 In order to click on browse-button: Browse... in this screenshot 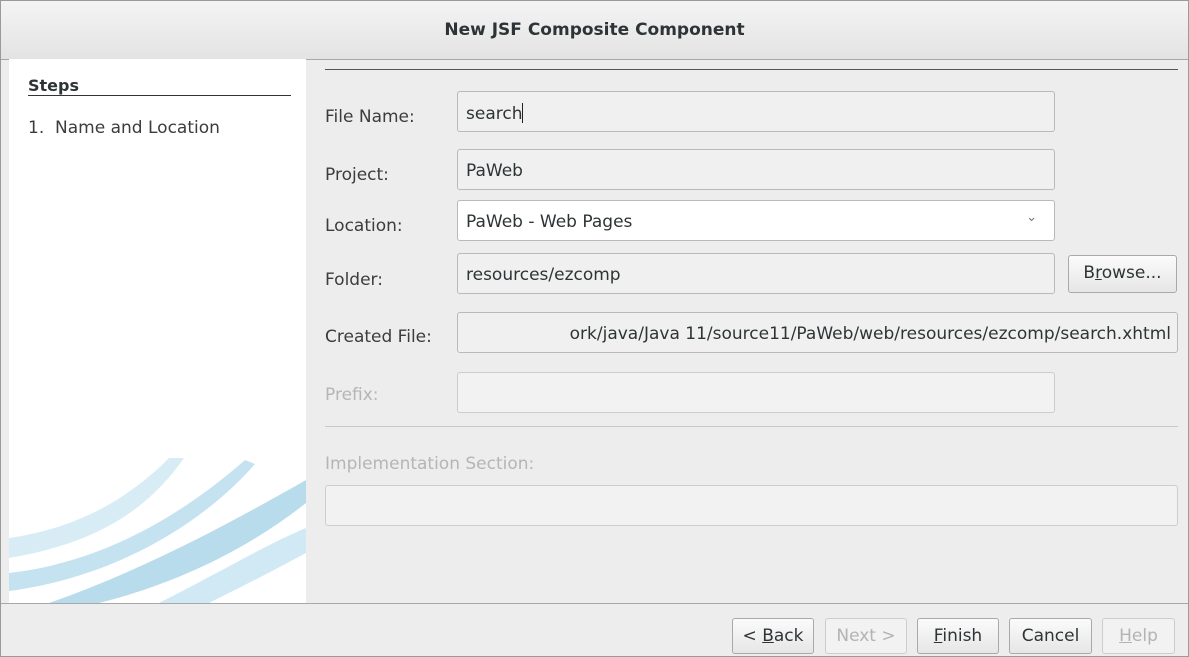, I will do `click(1122, 274)`.